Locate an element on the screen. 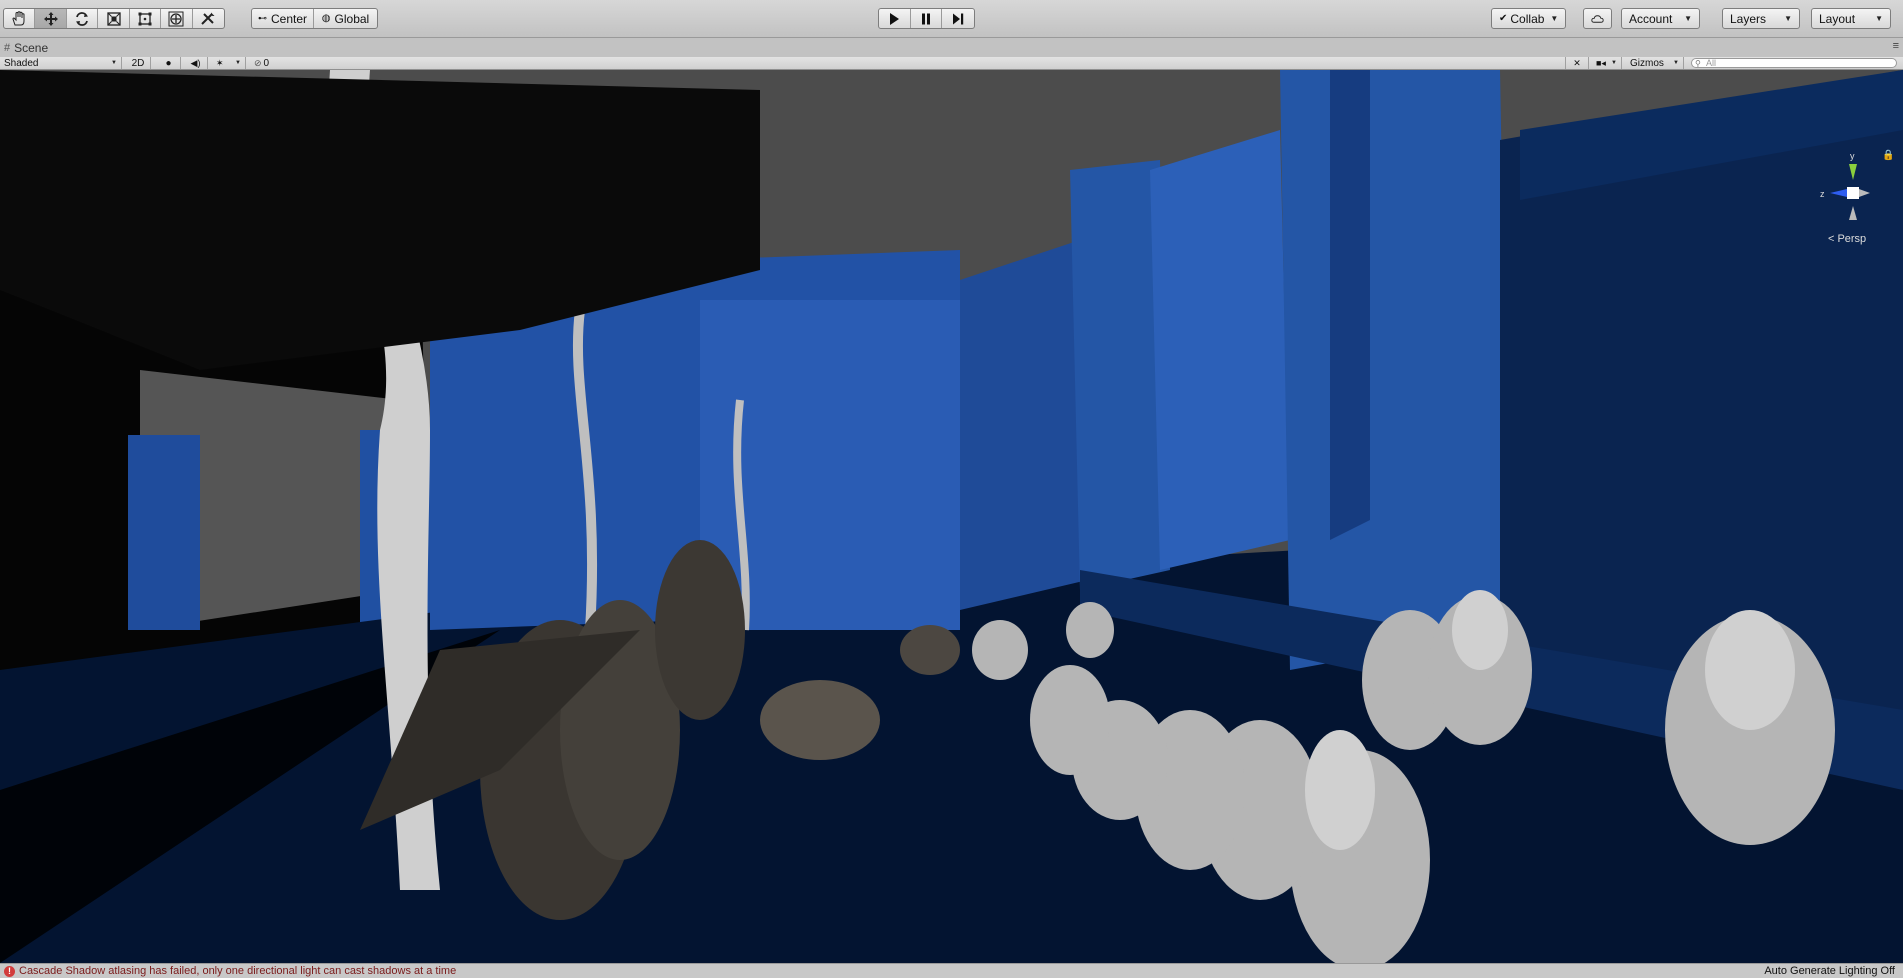  hidden-count: 0 is located at coordinates (266, 63).